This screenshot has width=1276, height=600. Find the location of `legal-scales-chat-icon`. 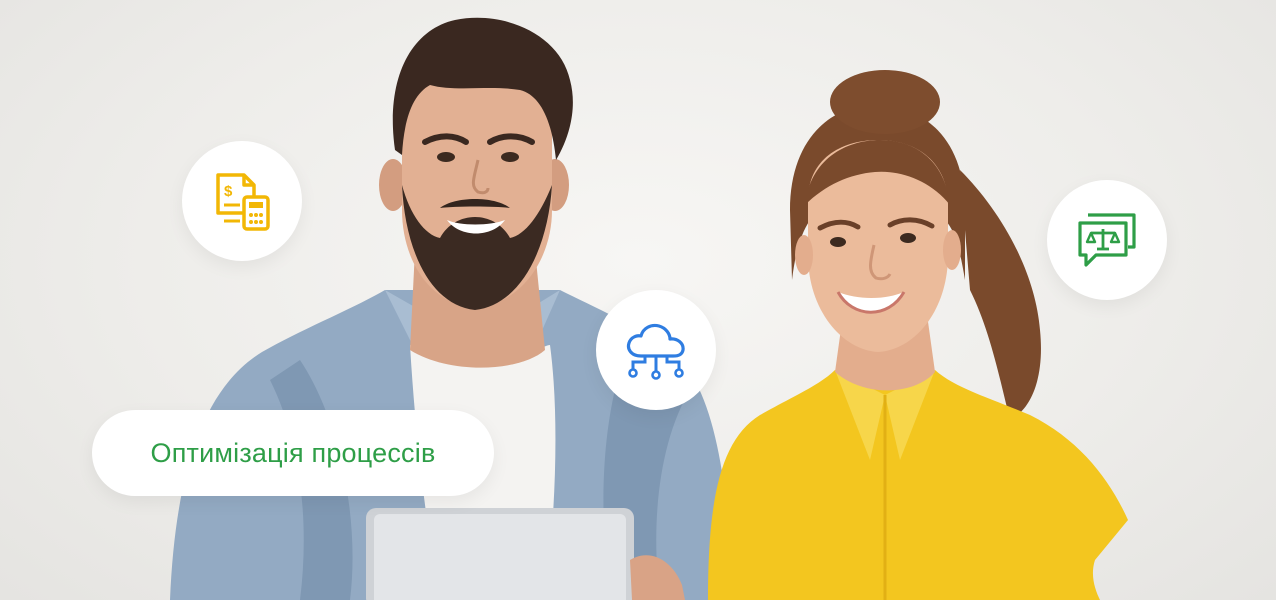

legal-scales-chat-icon is located at coordinates (1107, 240).